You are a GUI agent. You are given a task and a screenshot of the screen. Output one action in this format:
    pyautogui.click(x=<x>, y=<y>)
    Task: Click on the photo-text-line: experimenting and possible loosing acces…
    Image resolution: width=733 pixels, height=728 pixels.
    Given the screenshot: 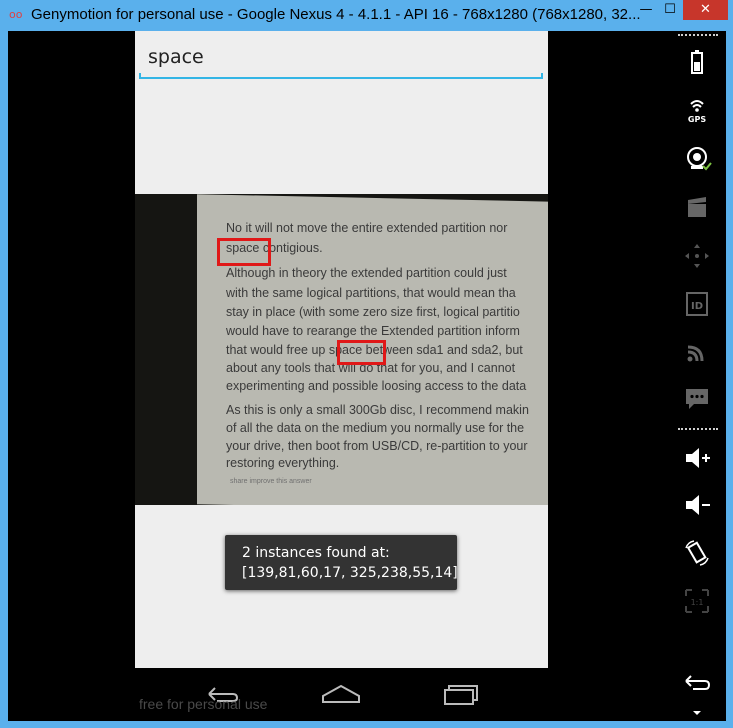 What is the action you would take?
    pyautogui.click(x=376, y=386)
    